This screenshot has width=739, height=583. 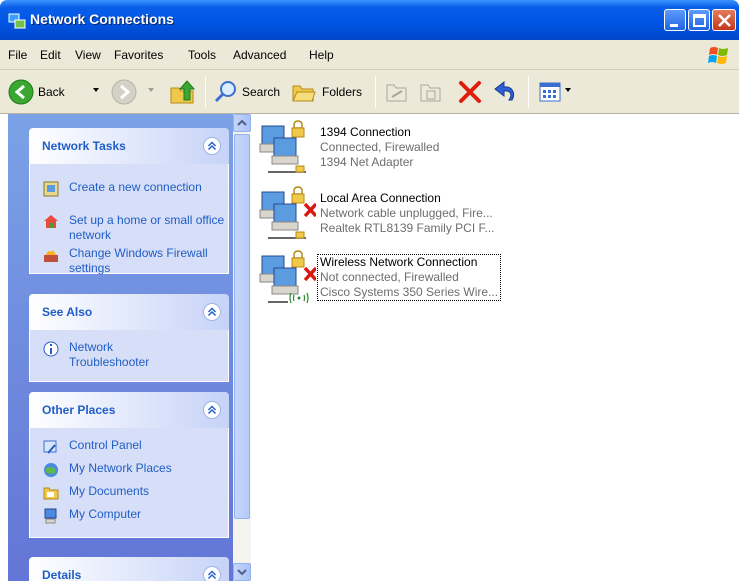 What do you see at coordinates (17, 55) in the screenshot?
I see `menu-file: File` at bounding box center [17, 55].